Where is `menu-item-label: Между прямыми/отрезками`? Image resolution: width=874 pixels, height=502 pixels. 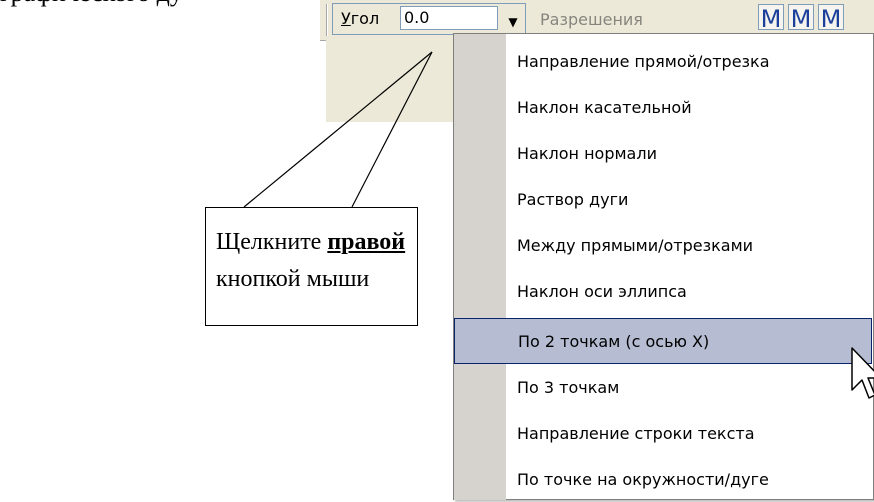
menu-item-label: Между прямыми/отрезками is located at coordinates (635, 245).